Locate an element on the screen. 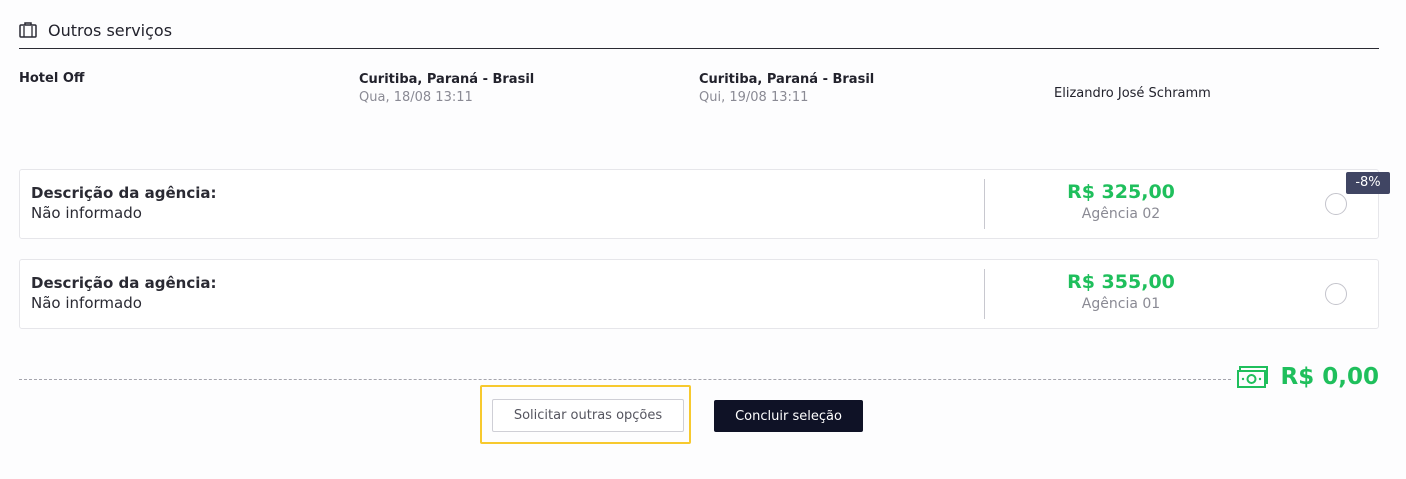  destination-city: Curitiba, Paraná - Brasil is located at coordinates (787, 79).